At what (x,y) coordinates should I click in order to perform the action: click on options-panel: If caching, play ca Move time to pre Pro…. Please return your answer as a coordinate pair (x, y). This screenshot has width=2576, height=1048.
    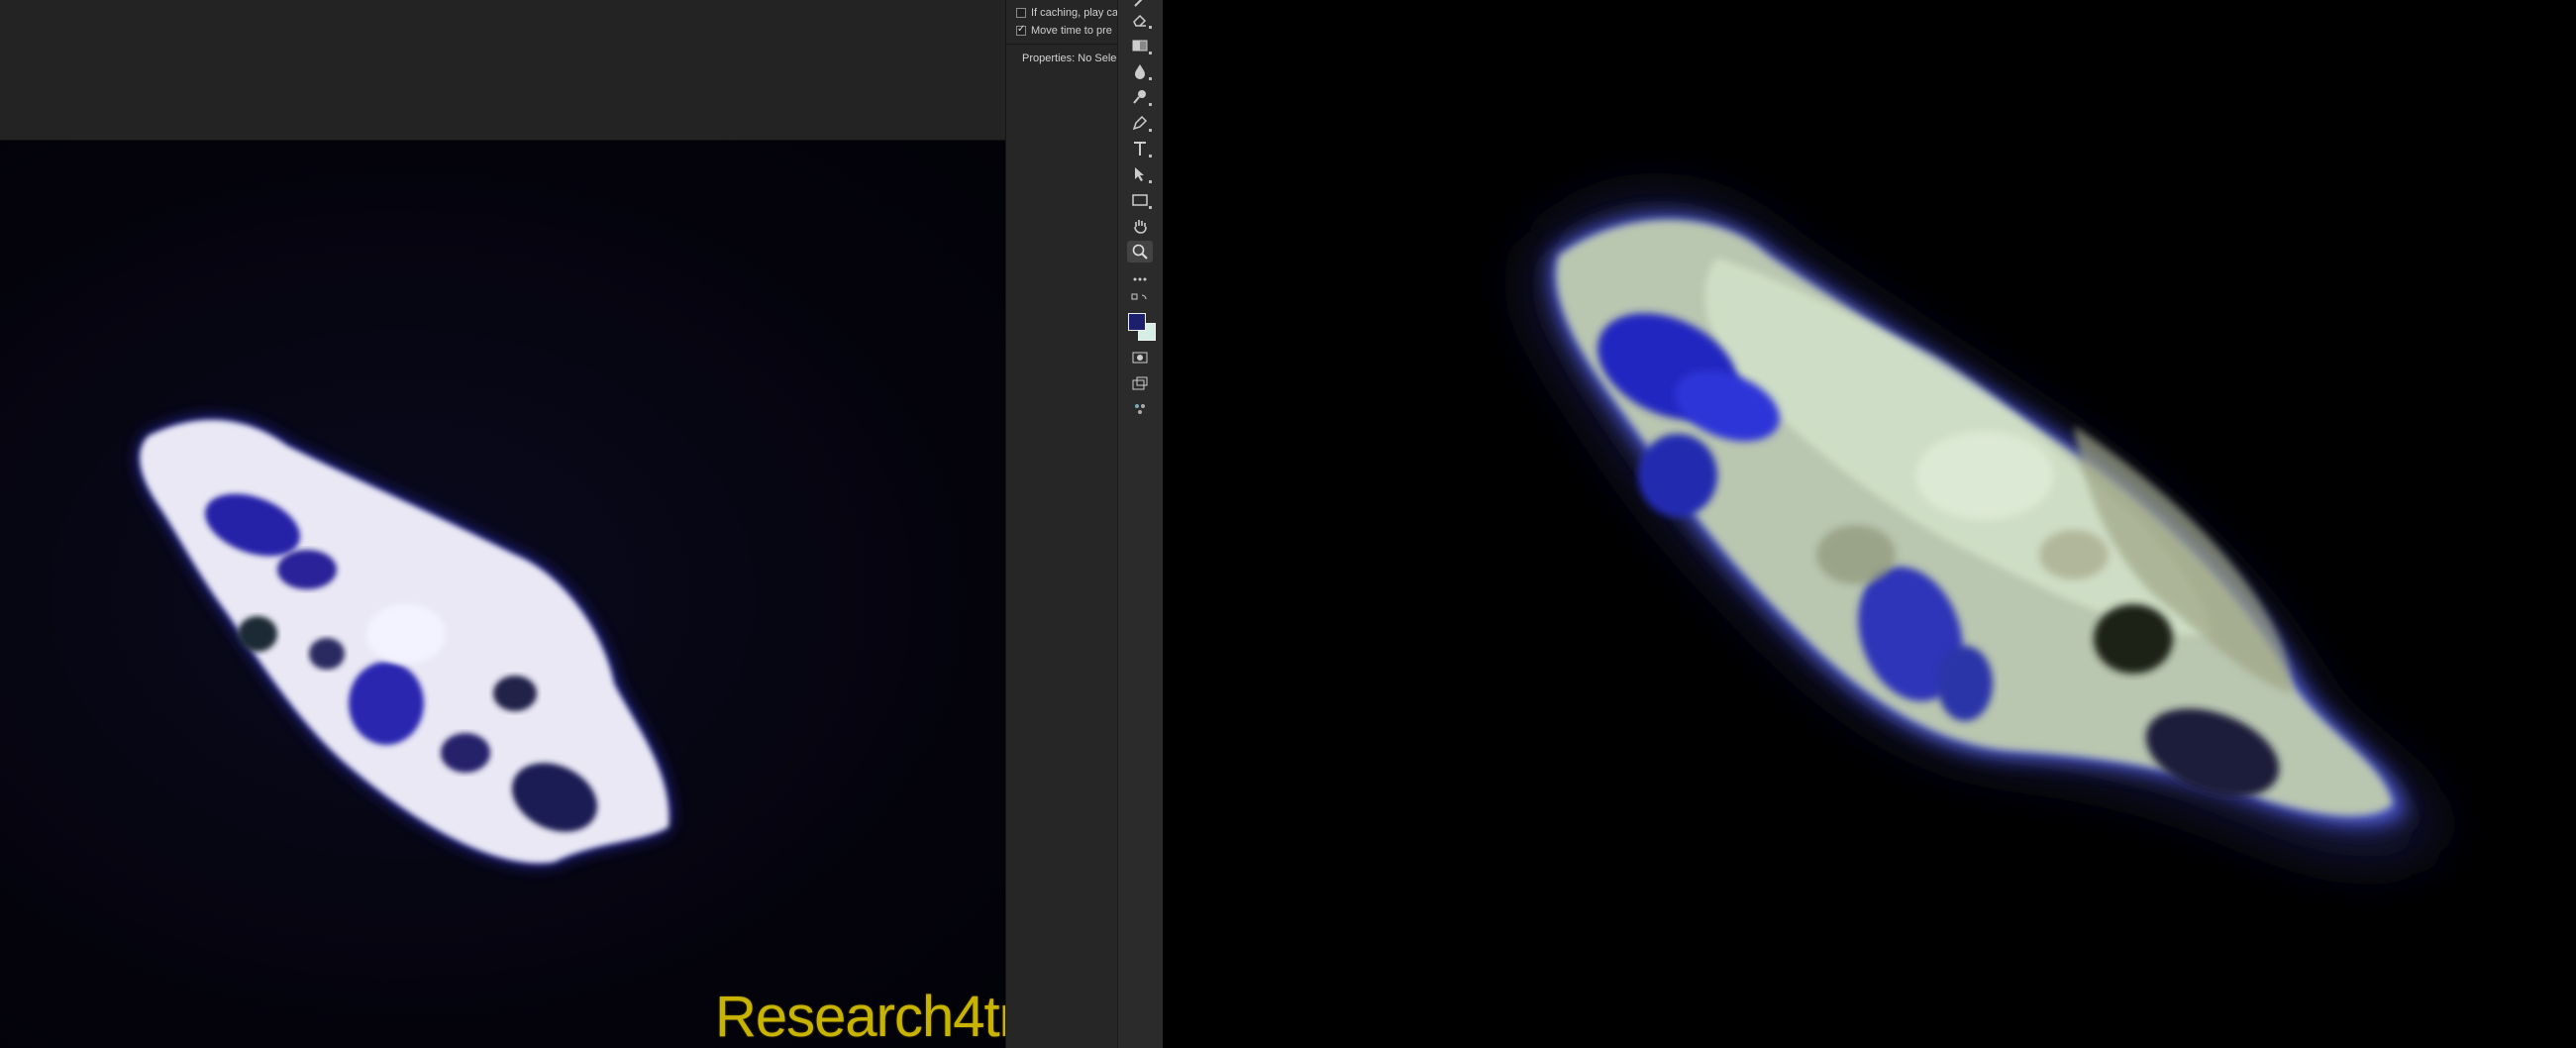
    Looking at the image, I should click on (1061, 524).